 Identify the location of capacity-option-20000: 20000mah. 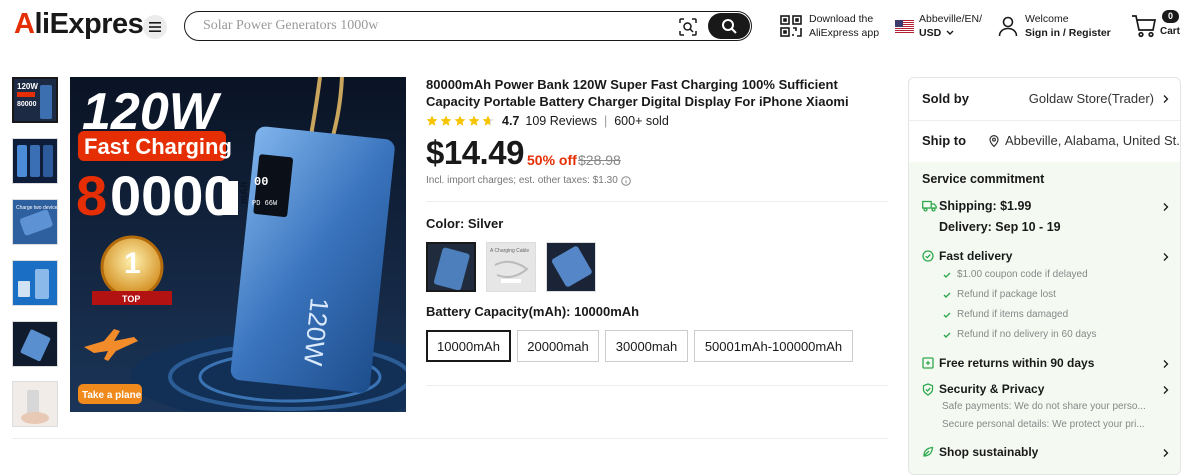
(558, 346).